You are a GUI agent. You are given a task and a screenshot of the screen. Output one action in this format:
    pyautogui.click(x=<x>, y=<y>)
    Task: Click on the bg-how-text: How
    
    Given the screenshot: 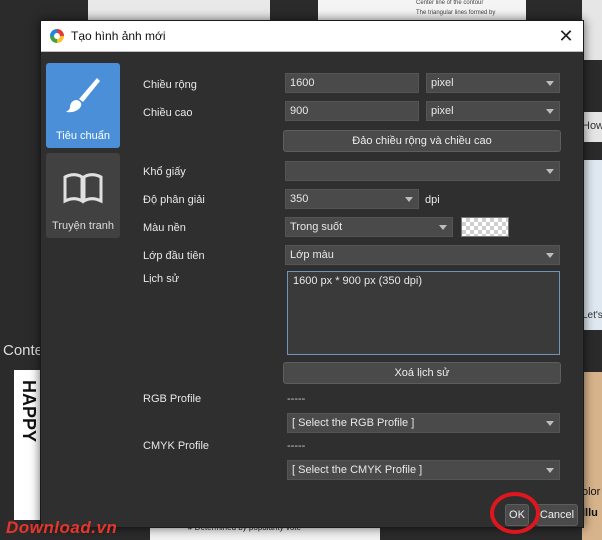 What is the action you would take?
    pyautogui.click(x=592, y=126)
    